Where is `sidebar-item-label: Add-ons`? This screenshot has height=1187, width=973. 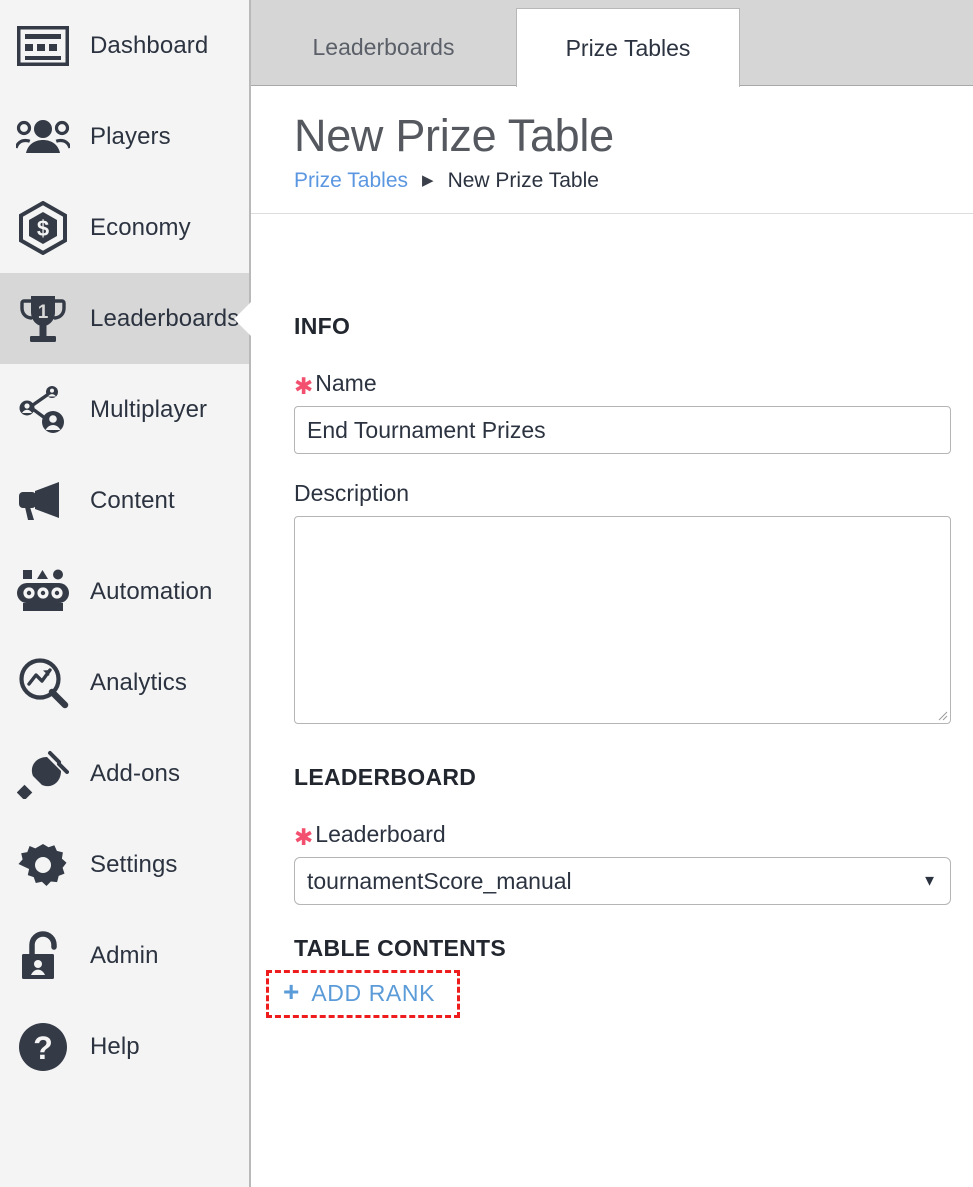
sidebar-item-label: Add-ons is located at coordinates (135, 773).